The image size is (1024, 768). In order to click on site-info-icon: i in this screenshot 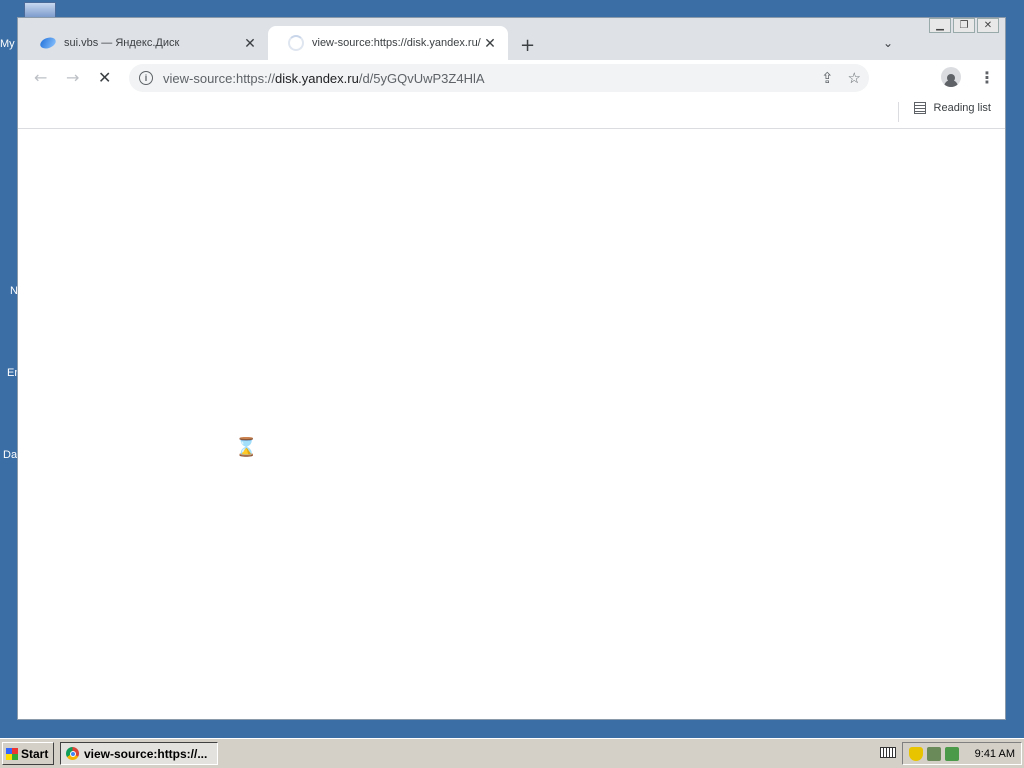, I will do `click(146, 78)`.